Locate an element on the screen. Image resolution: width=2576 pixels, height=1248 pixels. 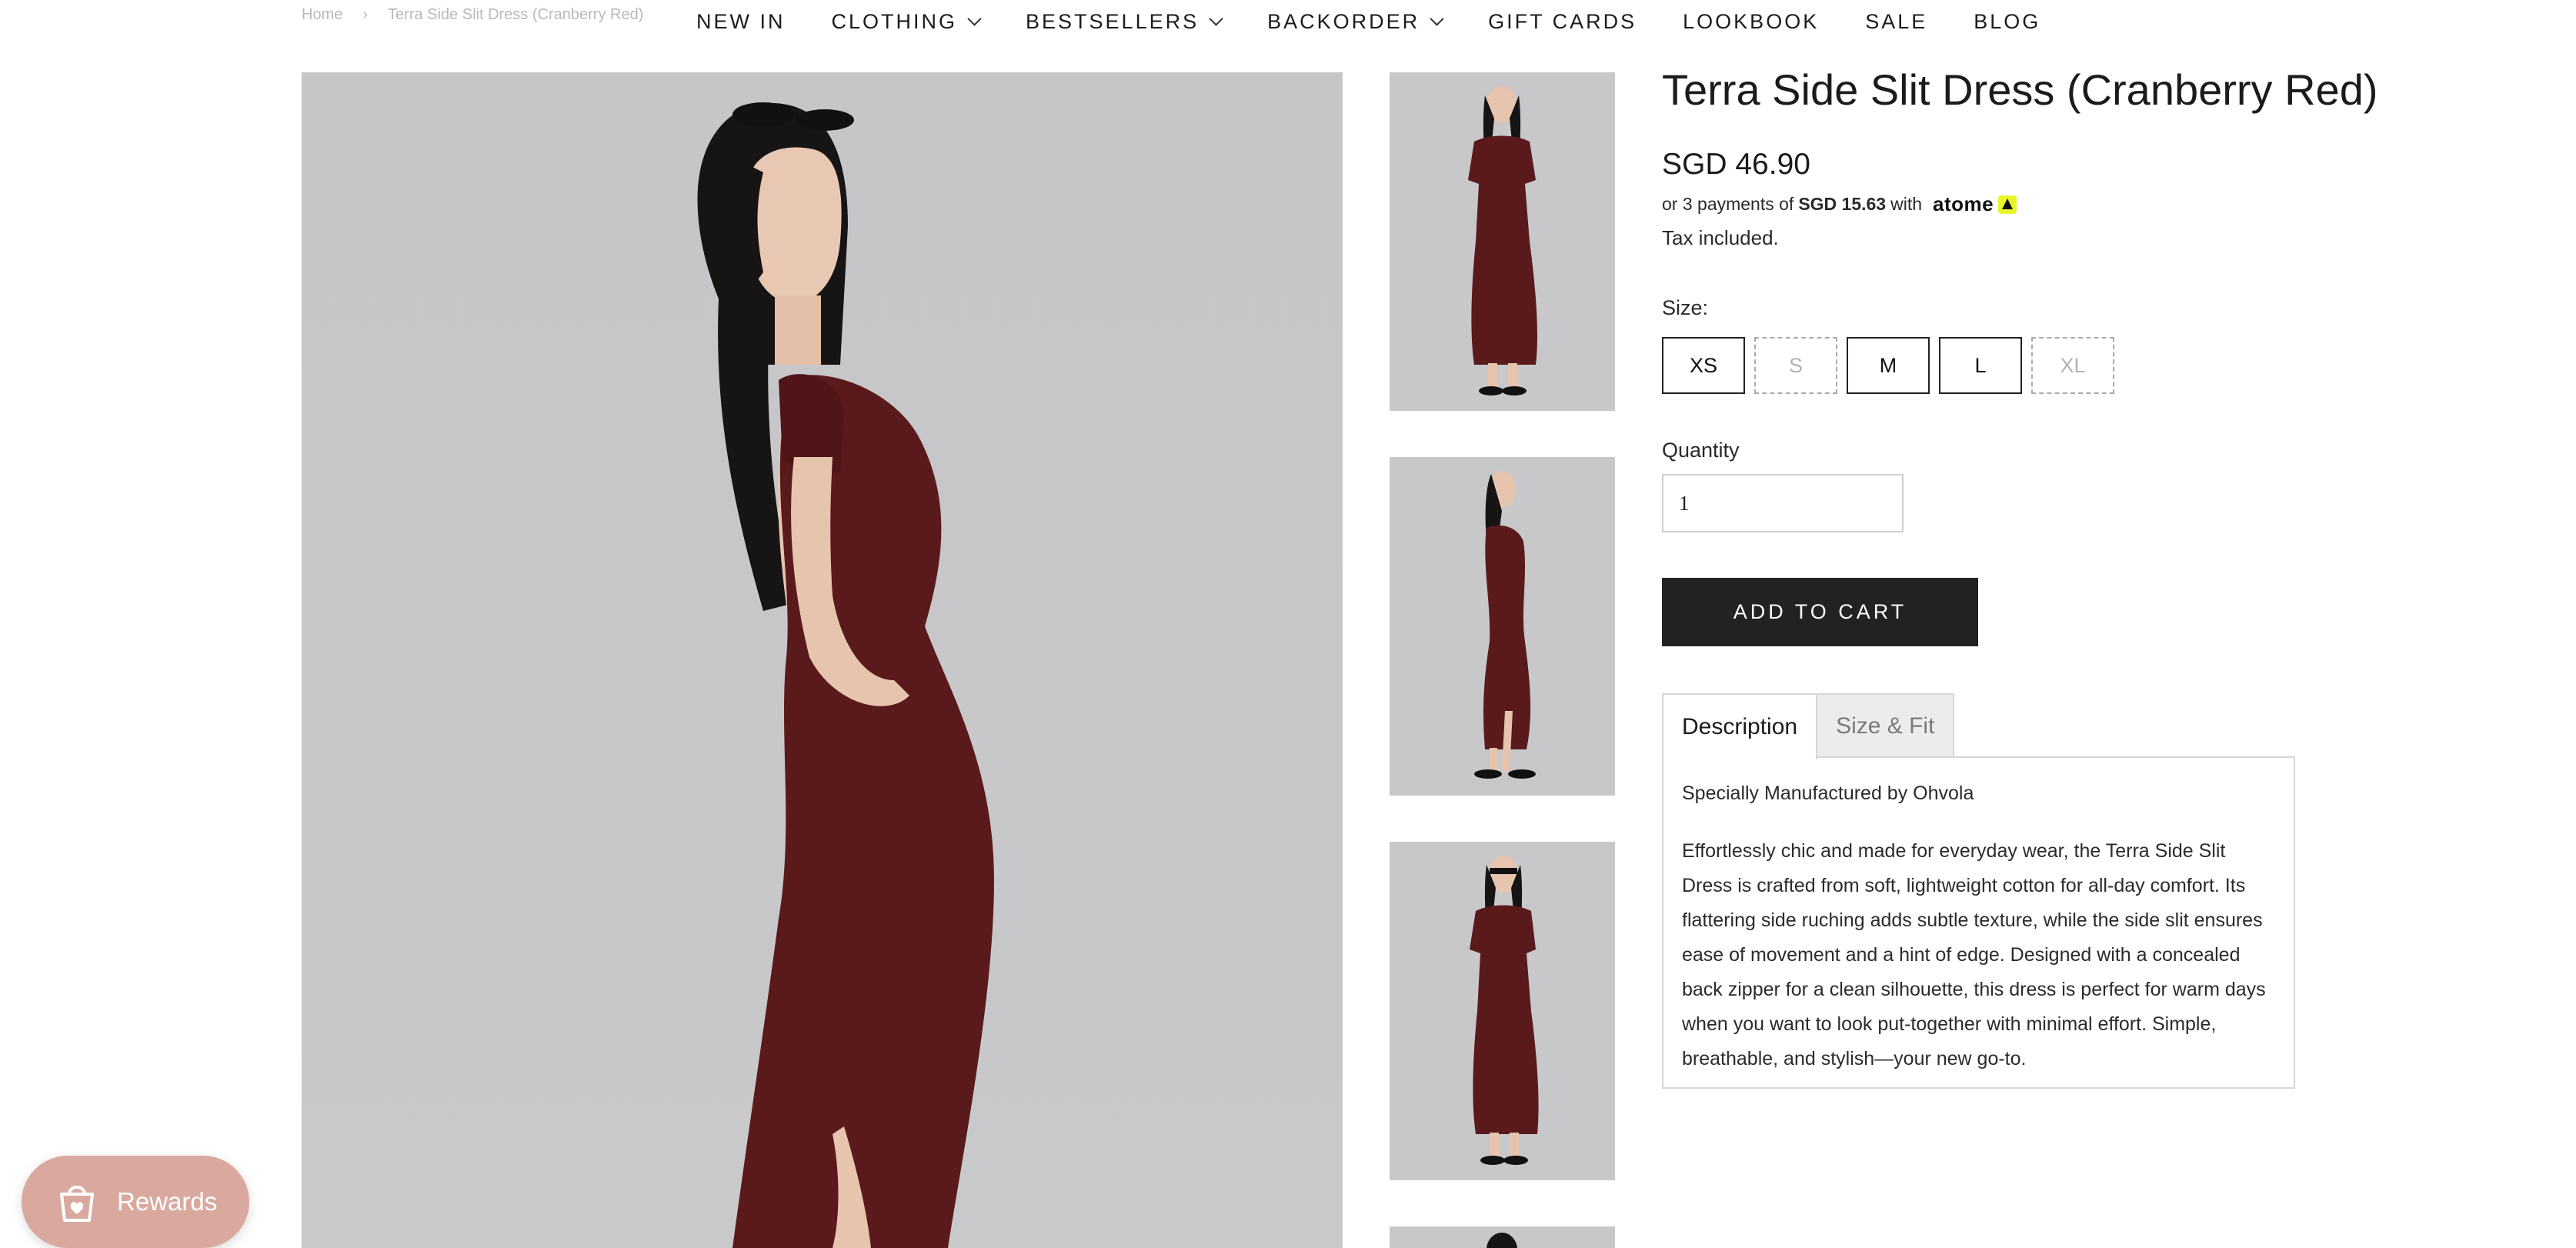
nav-label: BESTSELLERS is located at coordinates (1113, 21).